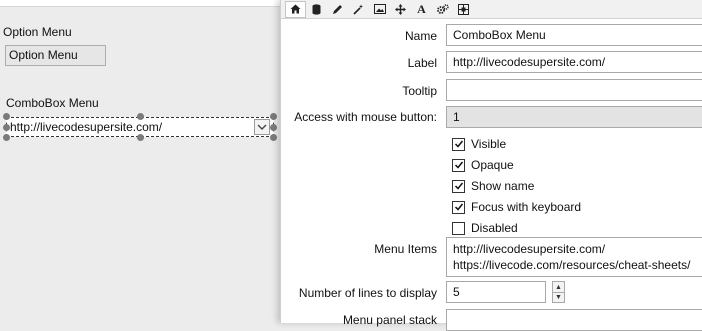 The image size is (702, 331). I want to click on visible-checkbox: Visible, so click(479, 144).